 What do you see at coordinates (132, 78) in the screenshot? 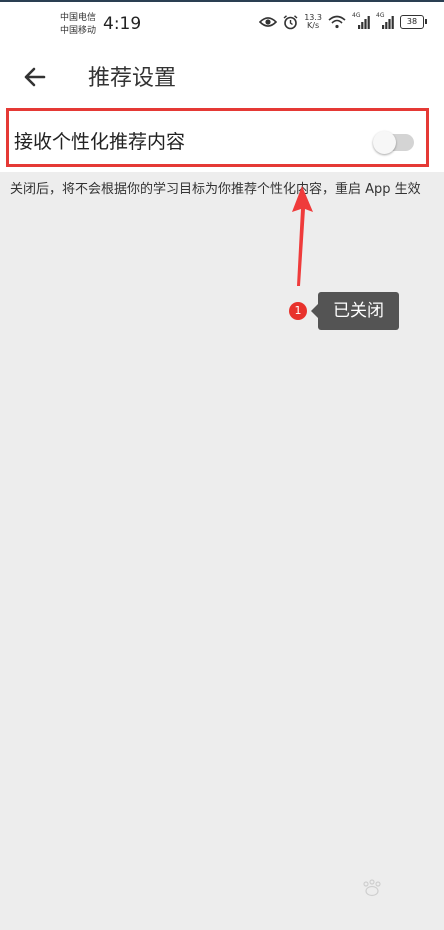
I see `page-title: 推荐设置` at bounding box center [132, 78].